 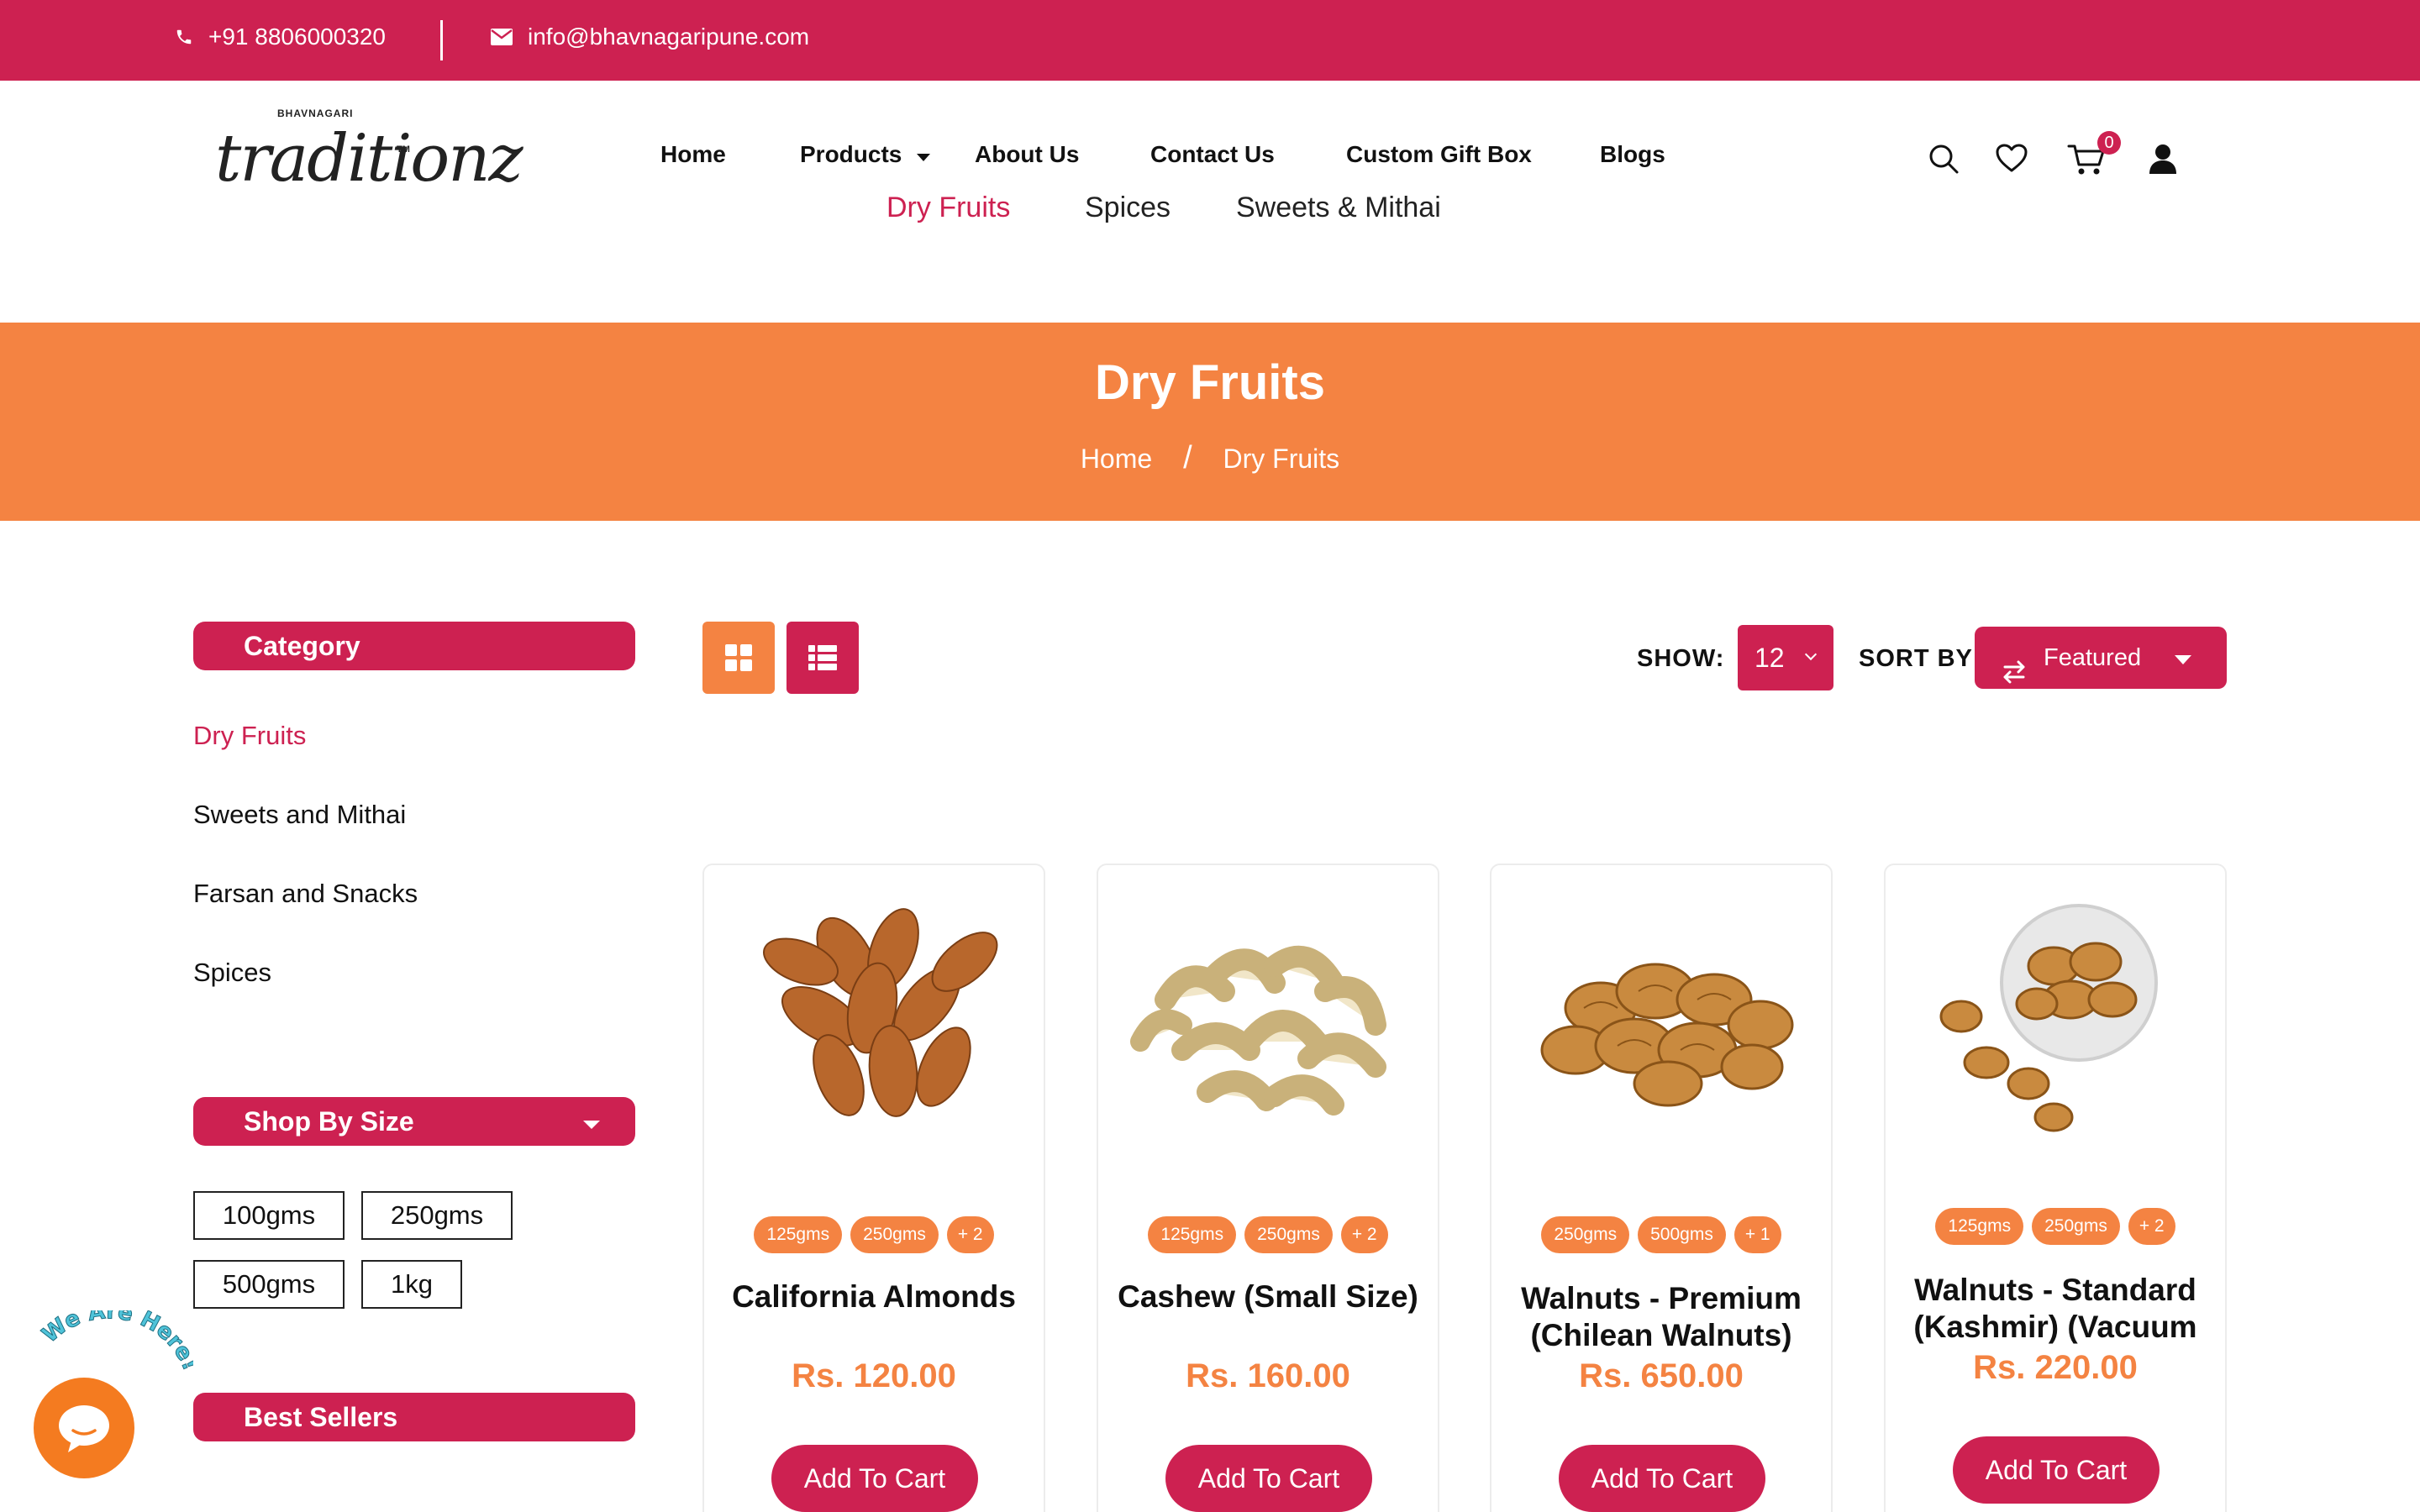 I want to click on top-contact-bar: +91 8806000320 info@bhavnagaripune.com, so click(x=1210, y=40).